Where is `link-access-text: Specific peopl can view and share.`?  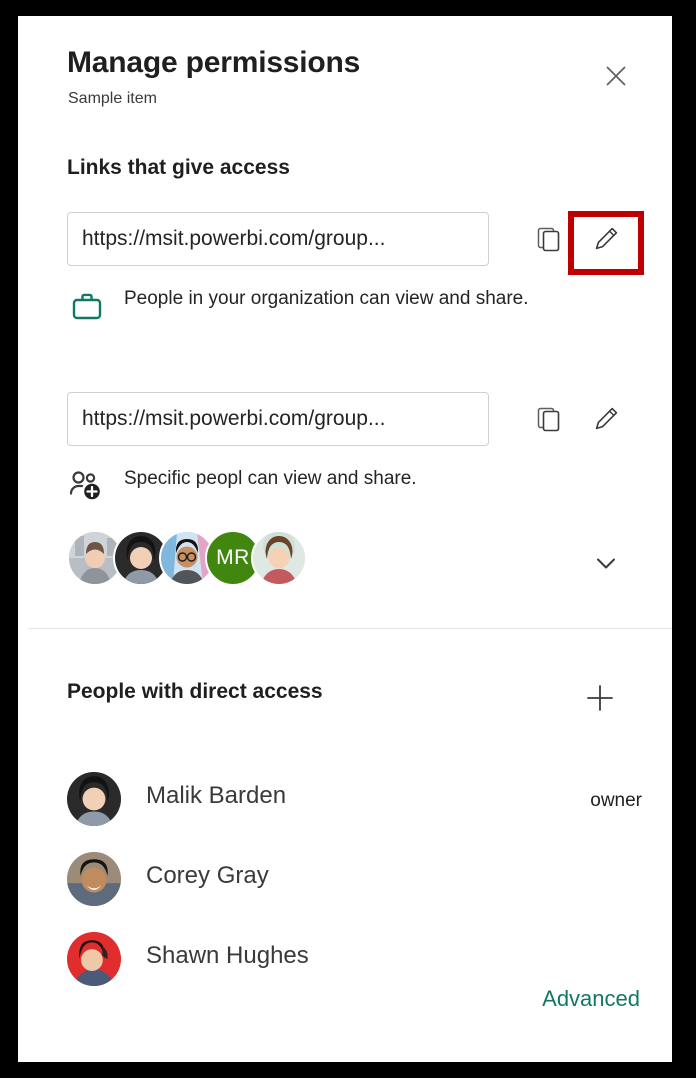
link-access-text: Specific peopl can view and share. is located at coordinates (270, 478).